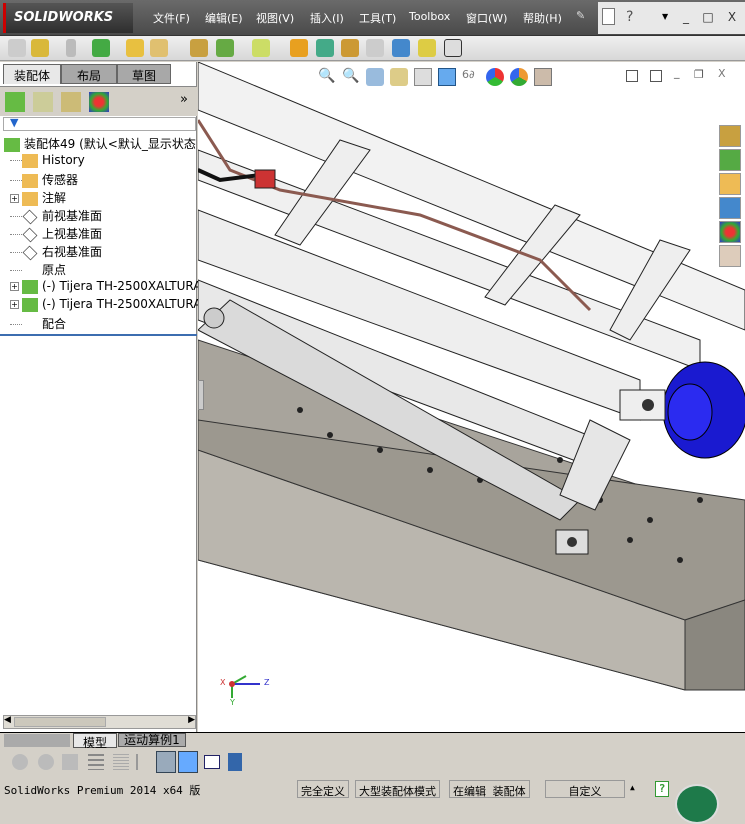 Image resolution: width=745 pixels, height=824 pixels. Describe the element at coordinates (401, 48) in the screenshot. I see `interference-detection-icon` at that location.